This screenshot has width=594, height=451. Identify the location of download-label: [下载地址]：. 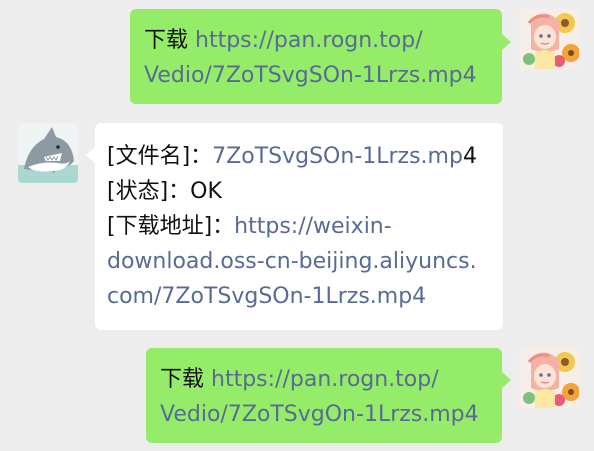
(171, 226).